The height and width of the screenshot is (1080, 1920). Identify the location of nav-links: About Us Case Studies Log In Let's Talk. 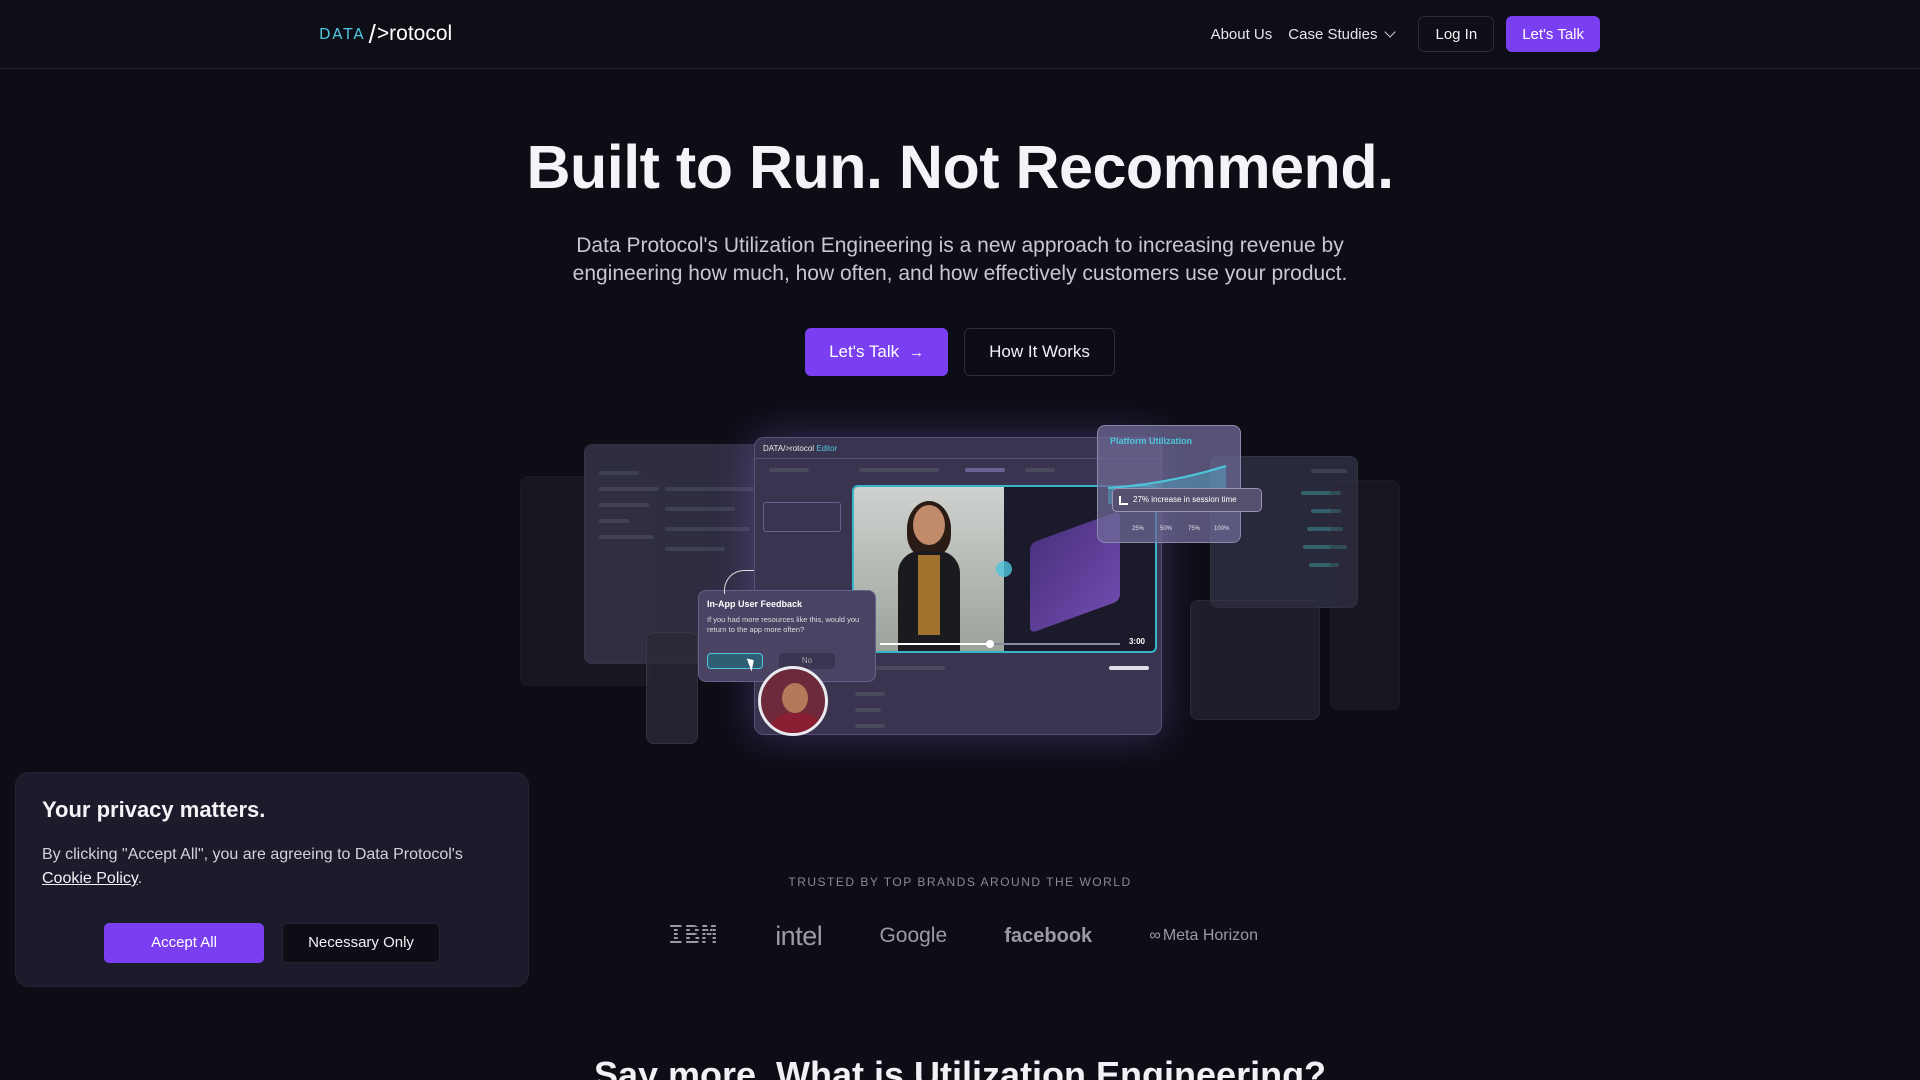
(1405, 34).